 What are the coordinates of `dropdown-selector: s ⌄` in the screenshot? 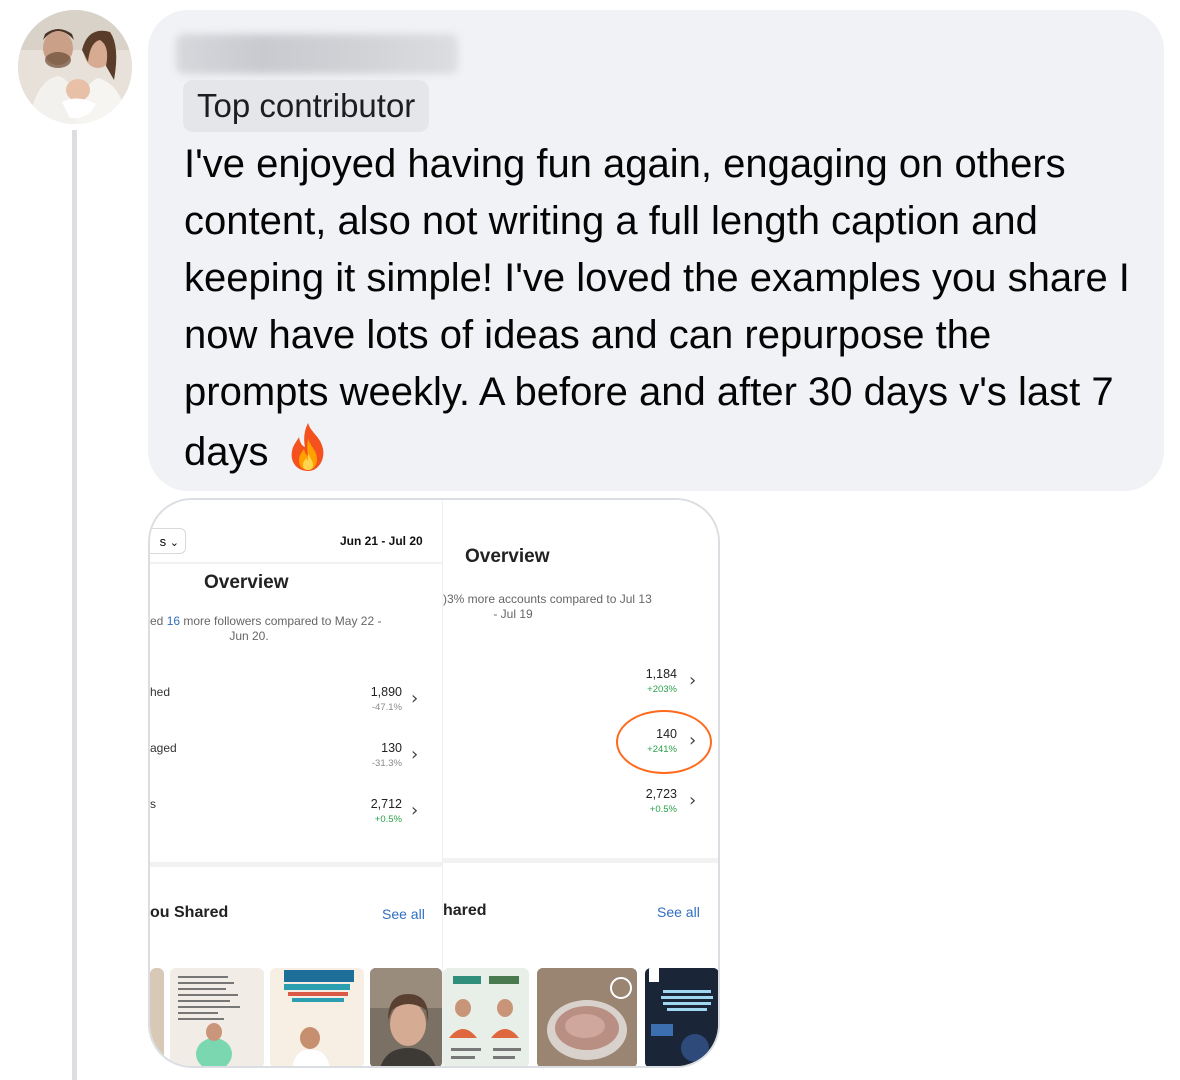 It's located at (168, 541).